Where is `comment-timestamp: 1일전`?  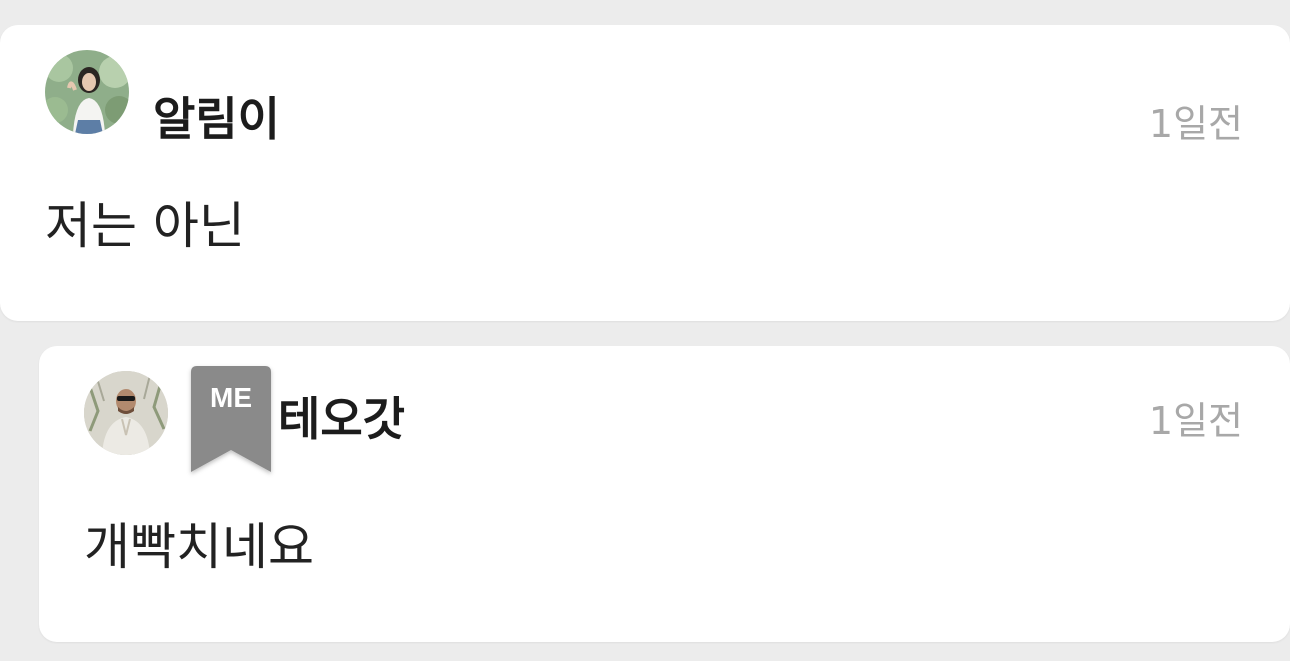 comment-timestamp: 1일전 is located at coordinates (1195, 124).